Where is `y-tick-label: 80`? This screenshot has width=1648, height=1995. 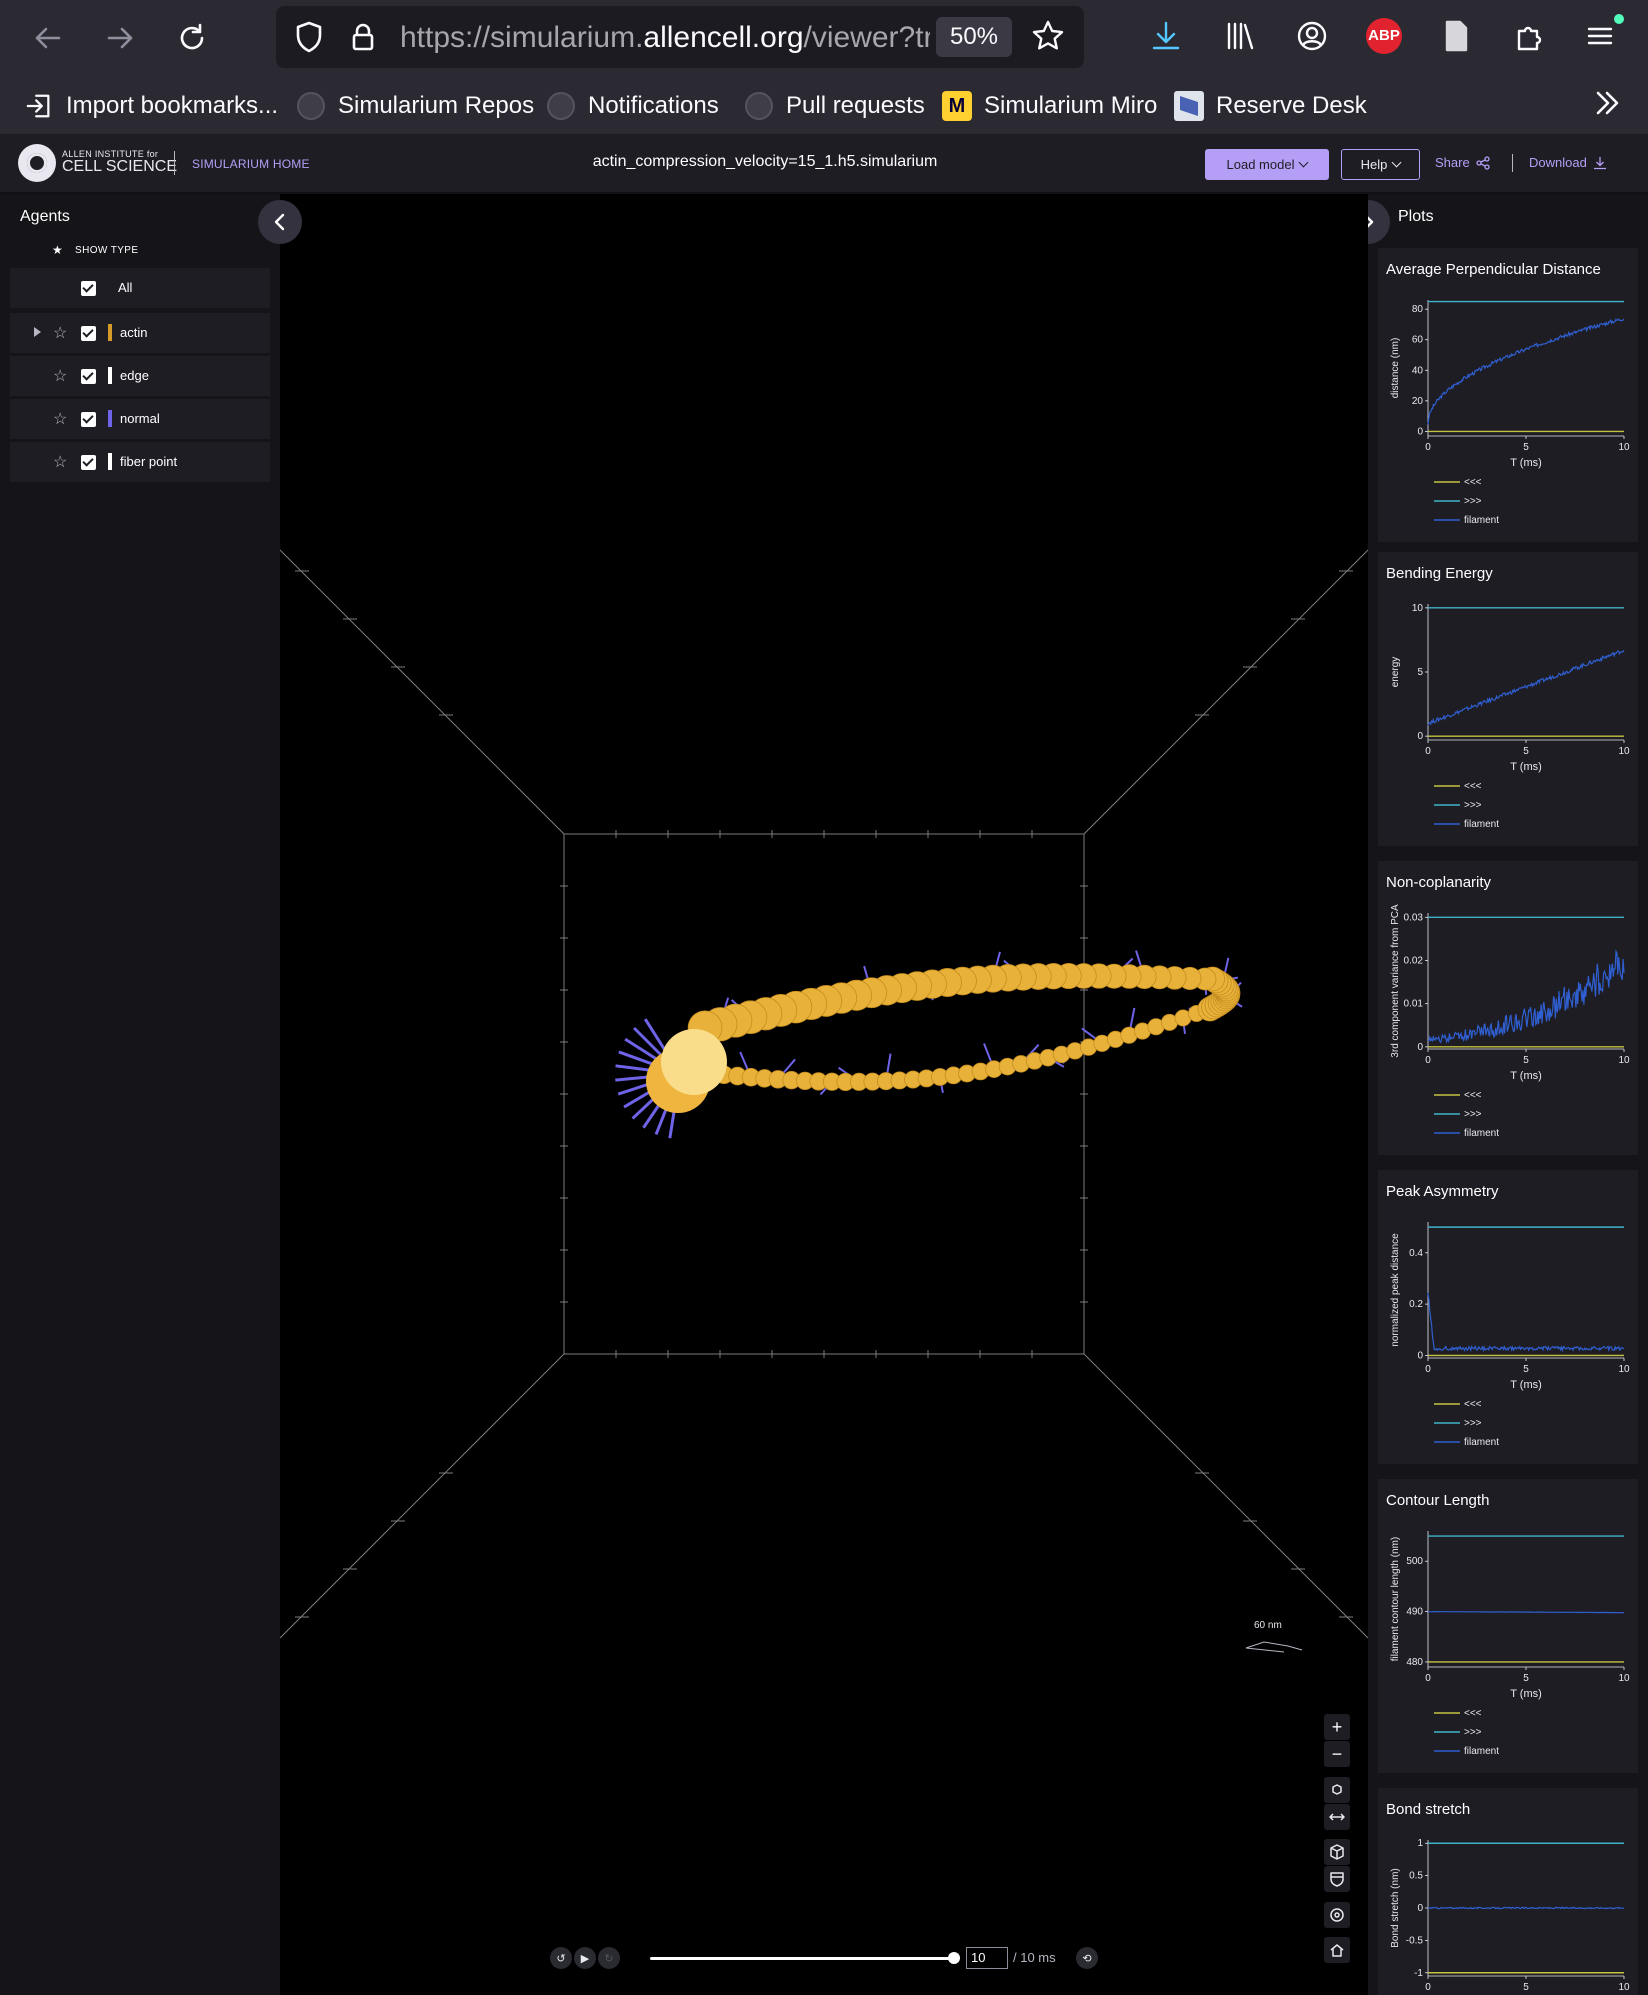 y-tick-label: 80 is located at coordinates (1418, 309).